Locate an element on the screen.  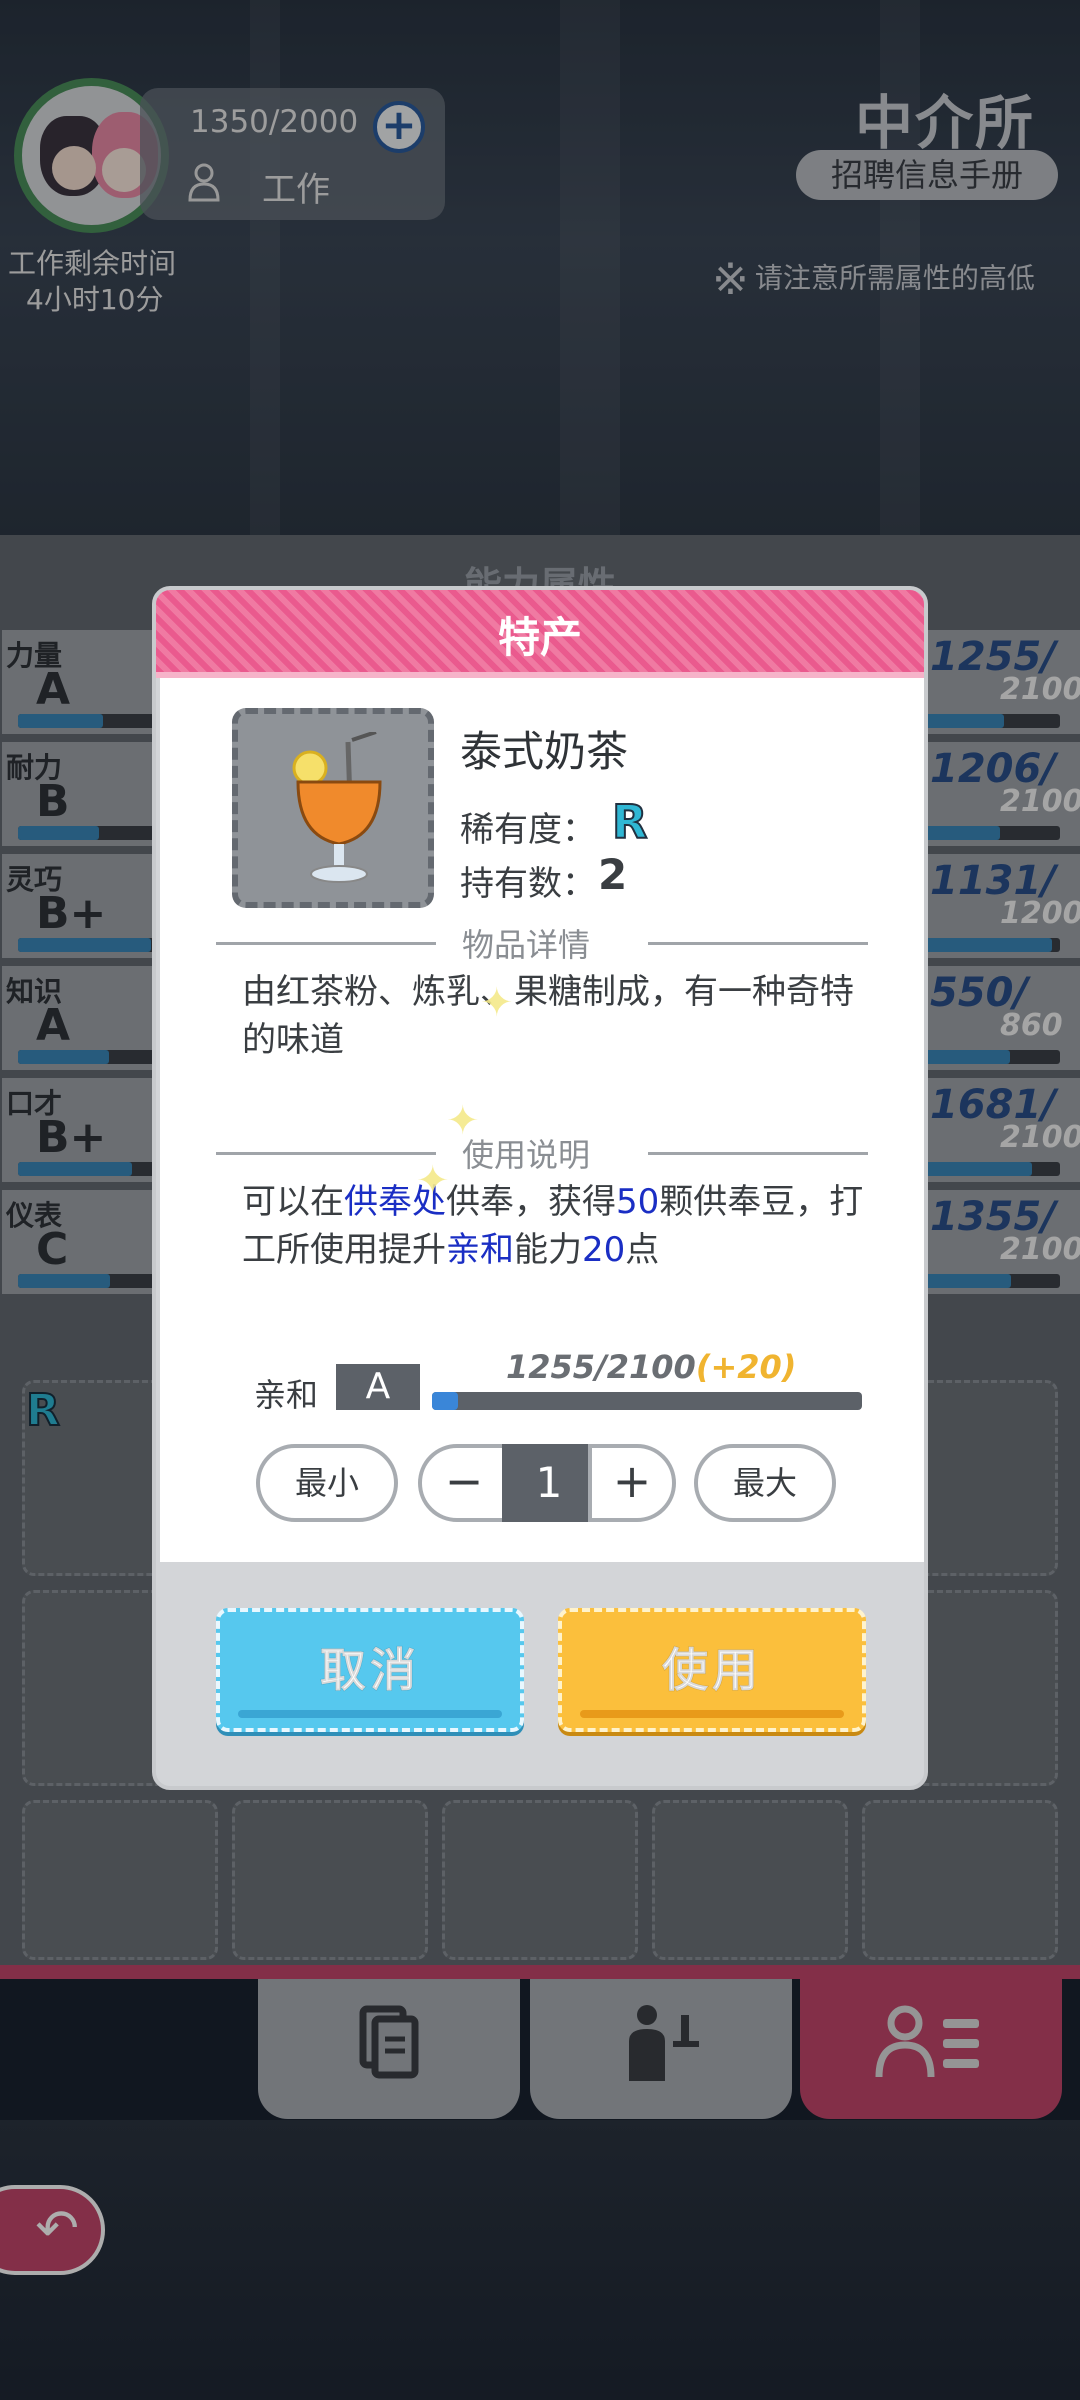
affinity-label: 亲和 is located at coordinates (286, 1395).